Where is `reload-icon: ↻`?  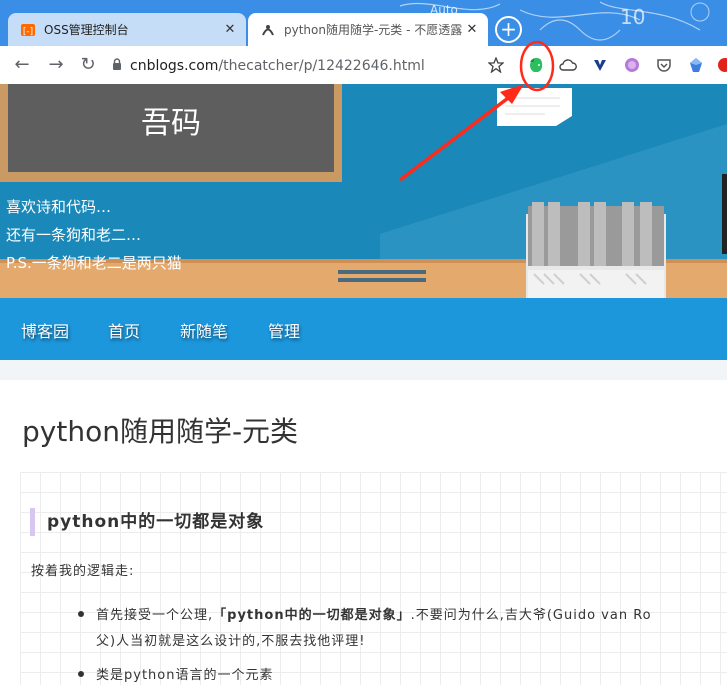
reload-icon: ↻ is located at coordinates (88, 65).